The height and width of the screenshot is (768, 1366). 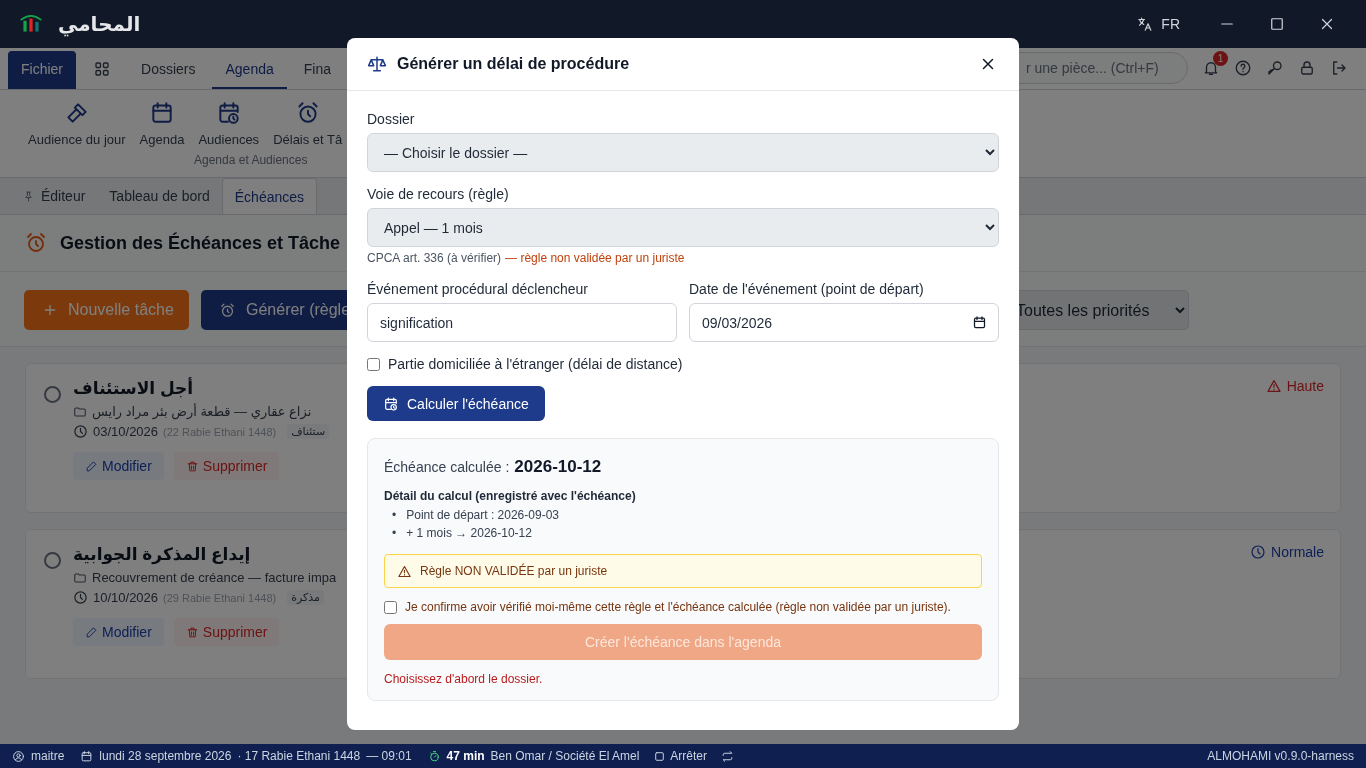 I want to click on user-name: maitre, so click(x=48, y=756).